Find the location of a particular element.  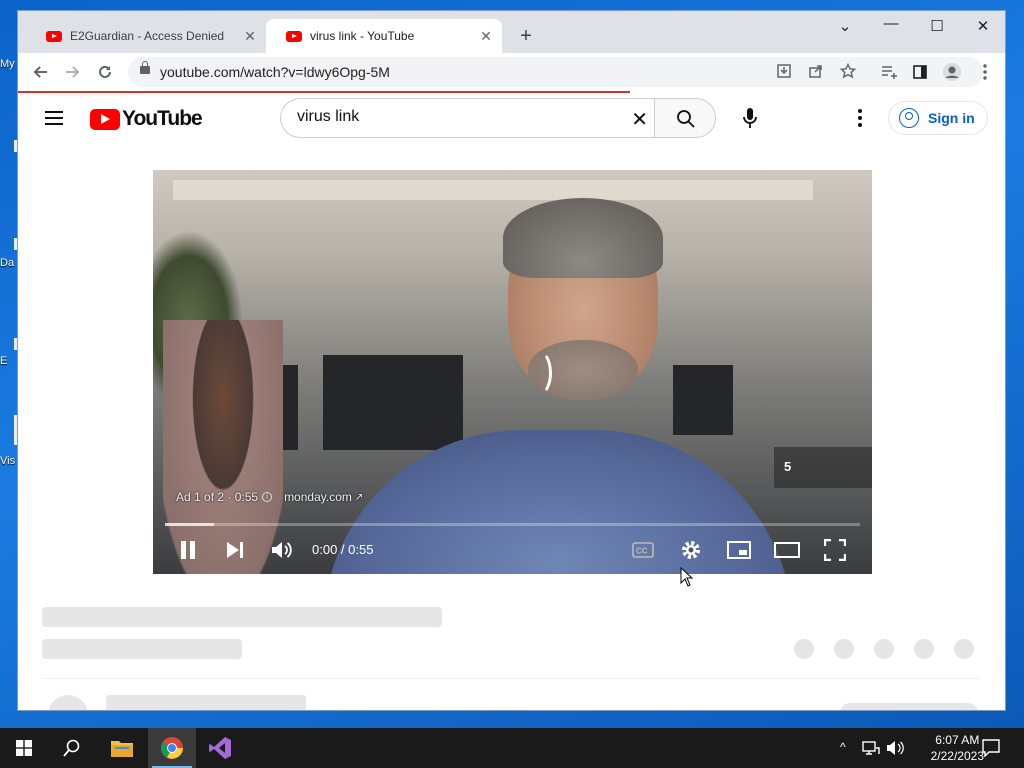

pause-icon is located at coordinates (188, 550).